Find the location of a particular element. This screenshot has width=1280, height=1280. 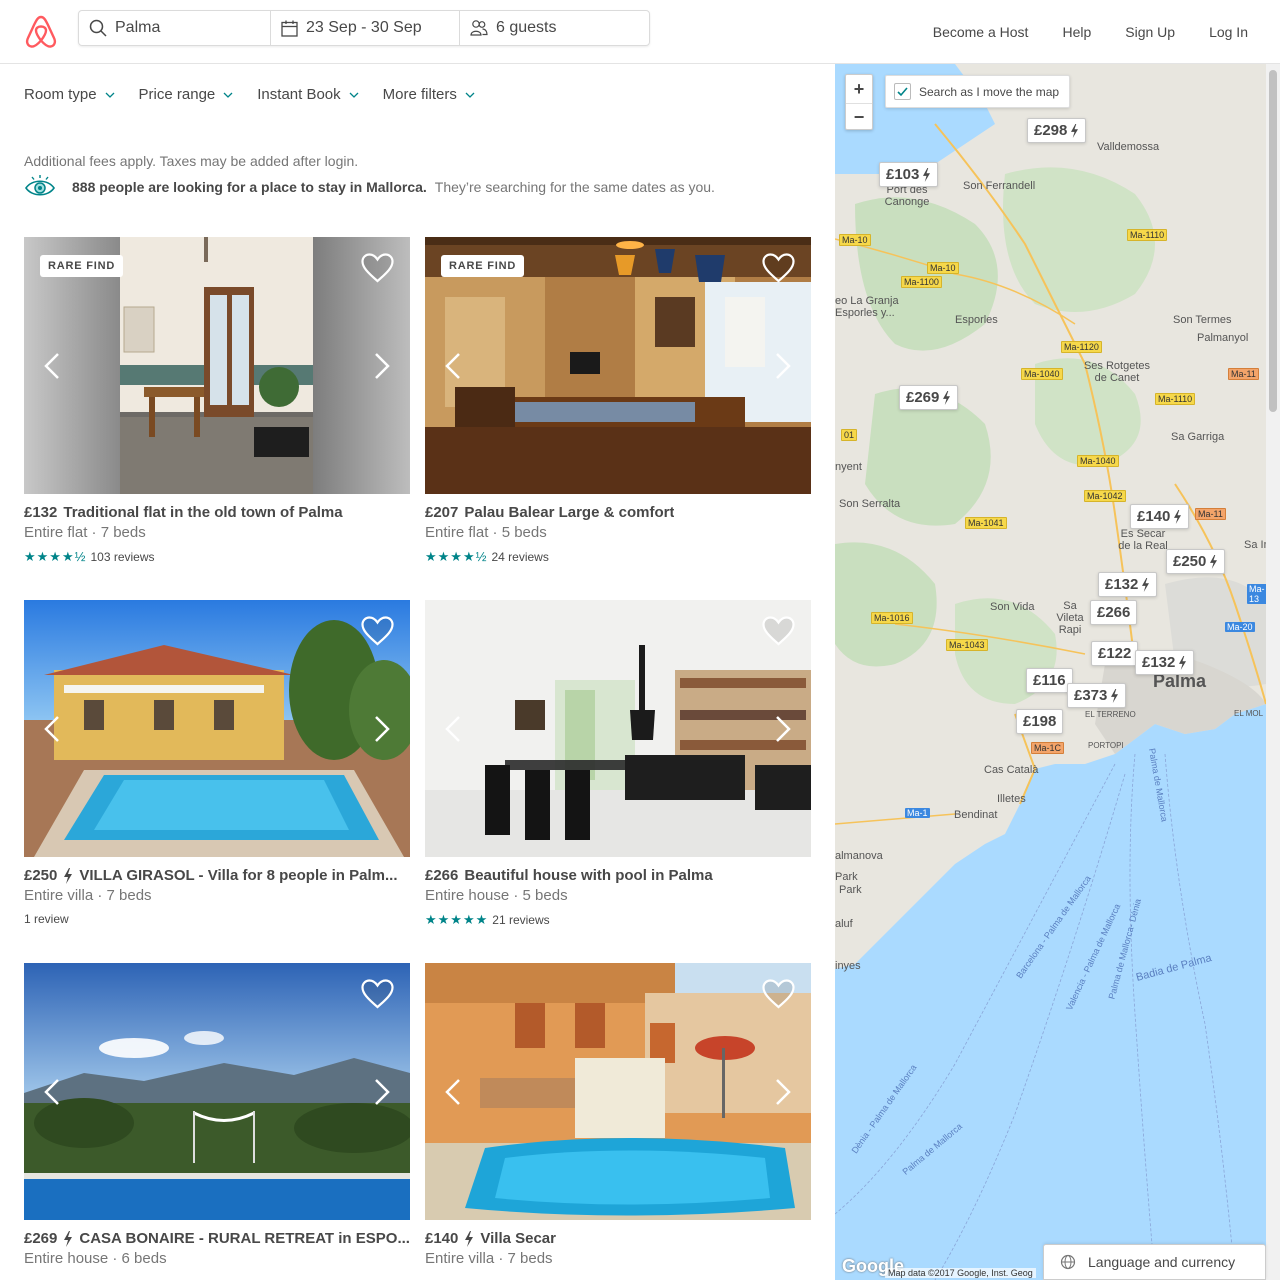

price-pin: £198 is located at coordinates (1040, 721).